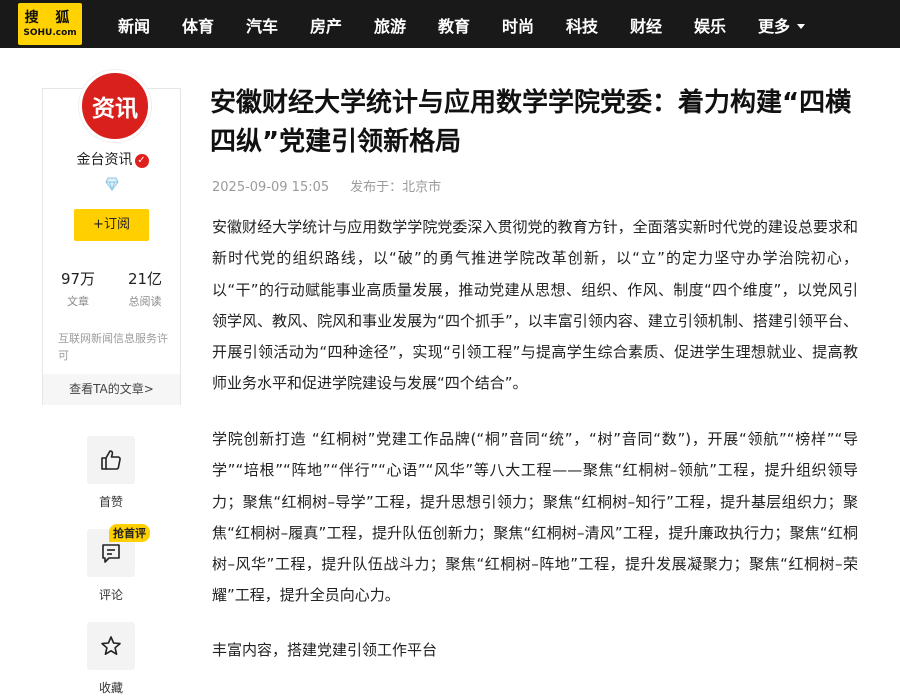 The image size is (900, 698). What do you see at coordinates (326, 25) in the screenshot?
I see `nav-item-house: 房产` at bounding box center [326, 25].